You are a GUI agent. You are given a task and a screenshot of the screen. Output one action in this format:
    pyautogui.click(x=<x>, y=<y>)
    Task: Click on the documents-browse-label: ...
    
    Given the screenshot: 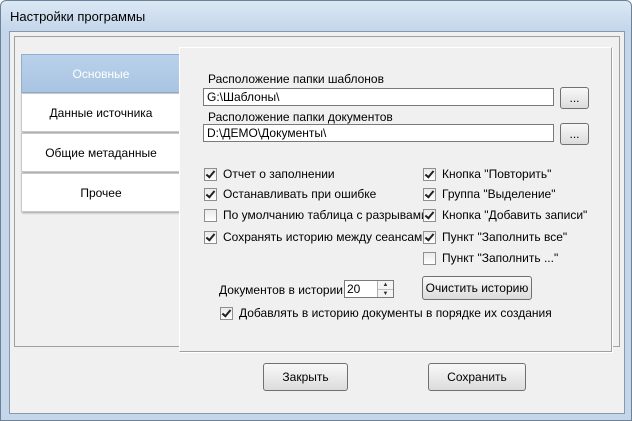 What is the action you would take?
    pyautogui.click(x=574, y=134)
    